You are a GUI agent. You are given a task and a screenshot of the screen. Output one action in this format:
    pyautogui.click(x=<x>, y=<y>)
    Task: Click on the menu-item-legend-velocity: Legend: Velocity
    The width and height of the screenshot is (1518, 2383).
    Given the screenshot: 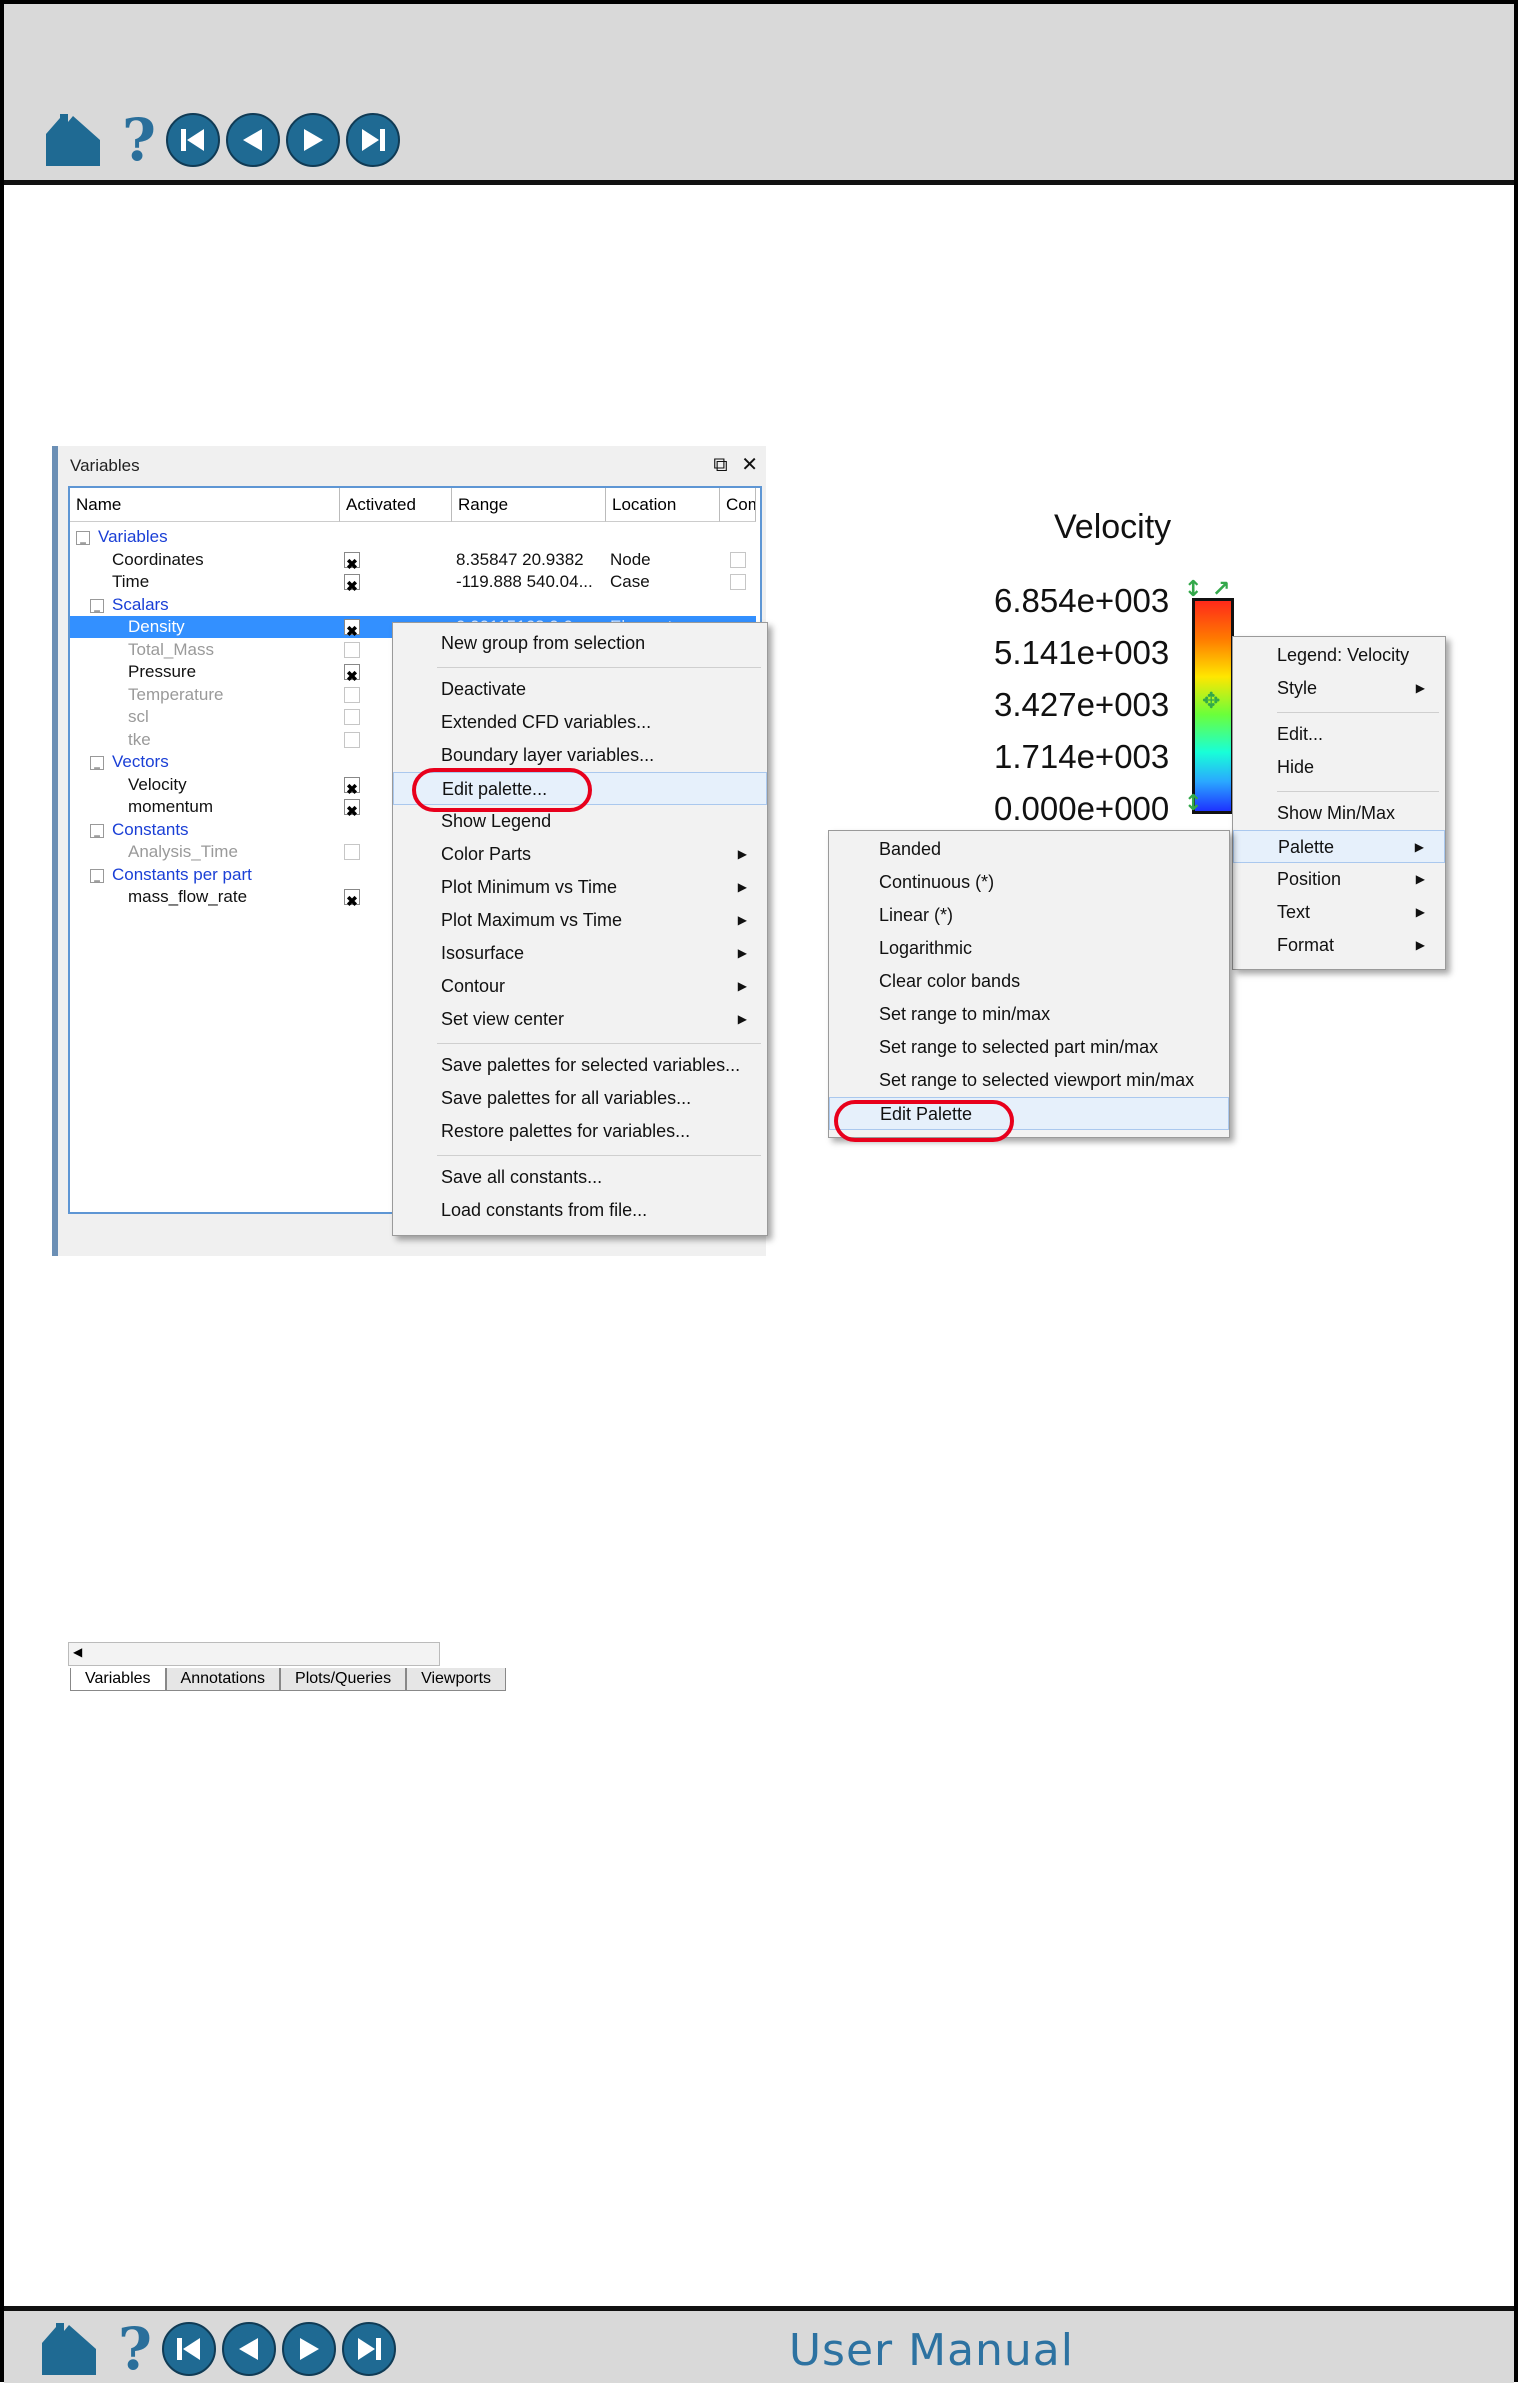 What is the action you would take?
    pyautogui.click(x=1339, y=655)
    